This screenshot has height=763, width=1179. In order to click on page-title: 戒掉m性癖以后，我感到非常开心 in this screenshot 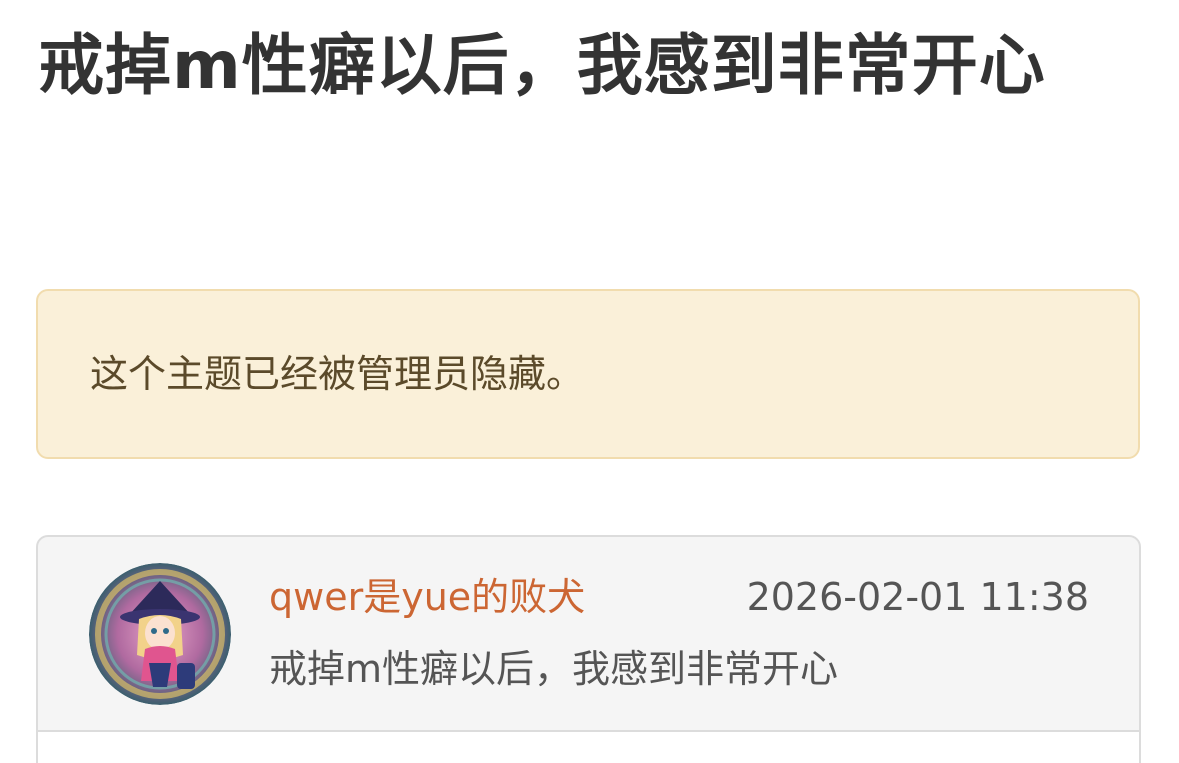, I will do `click(542, 65)`.